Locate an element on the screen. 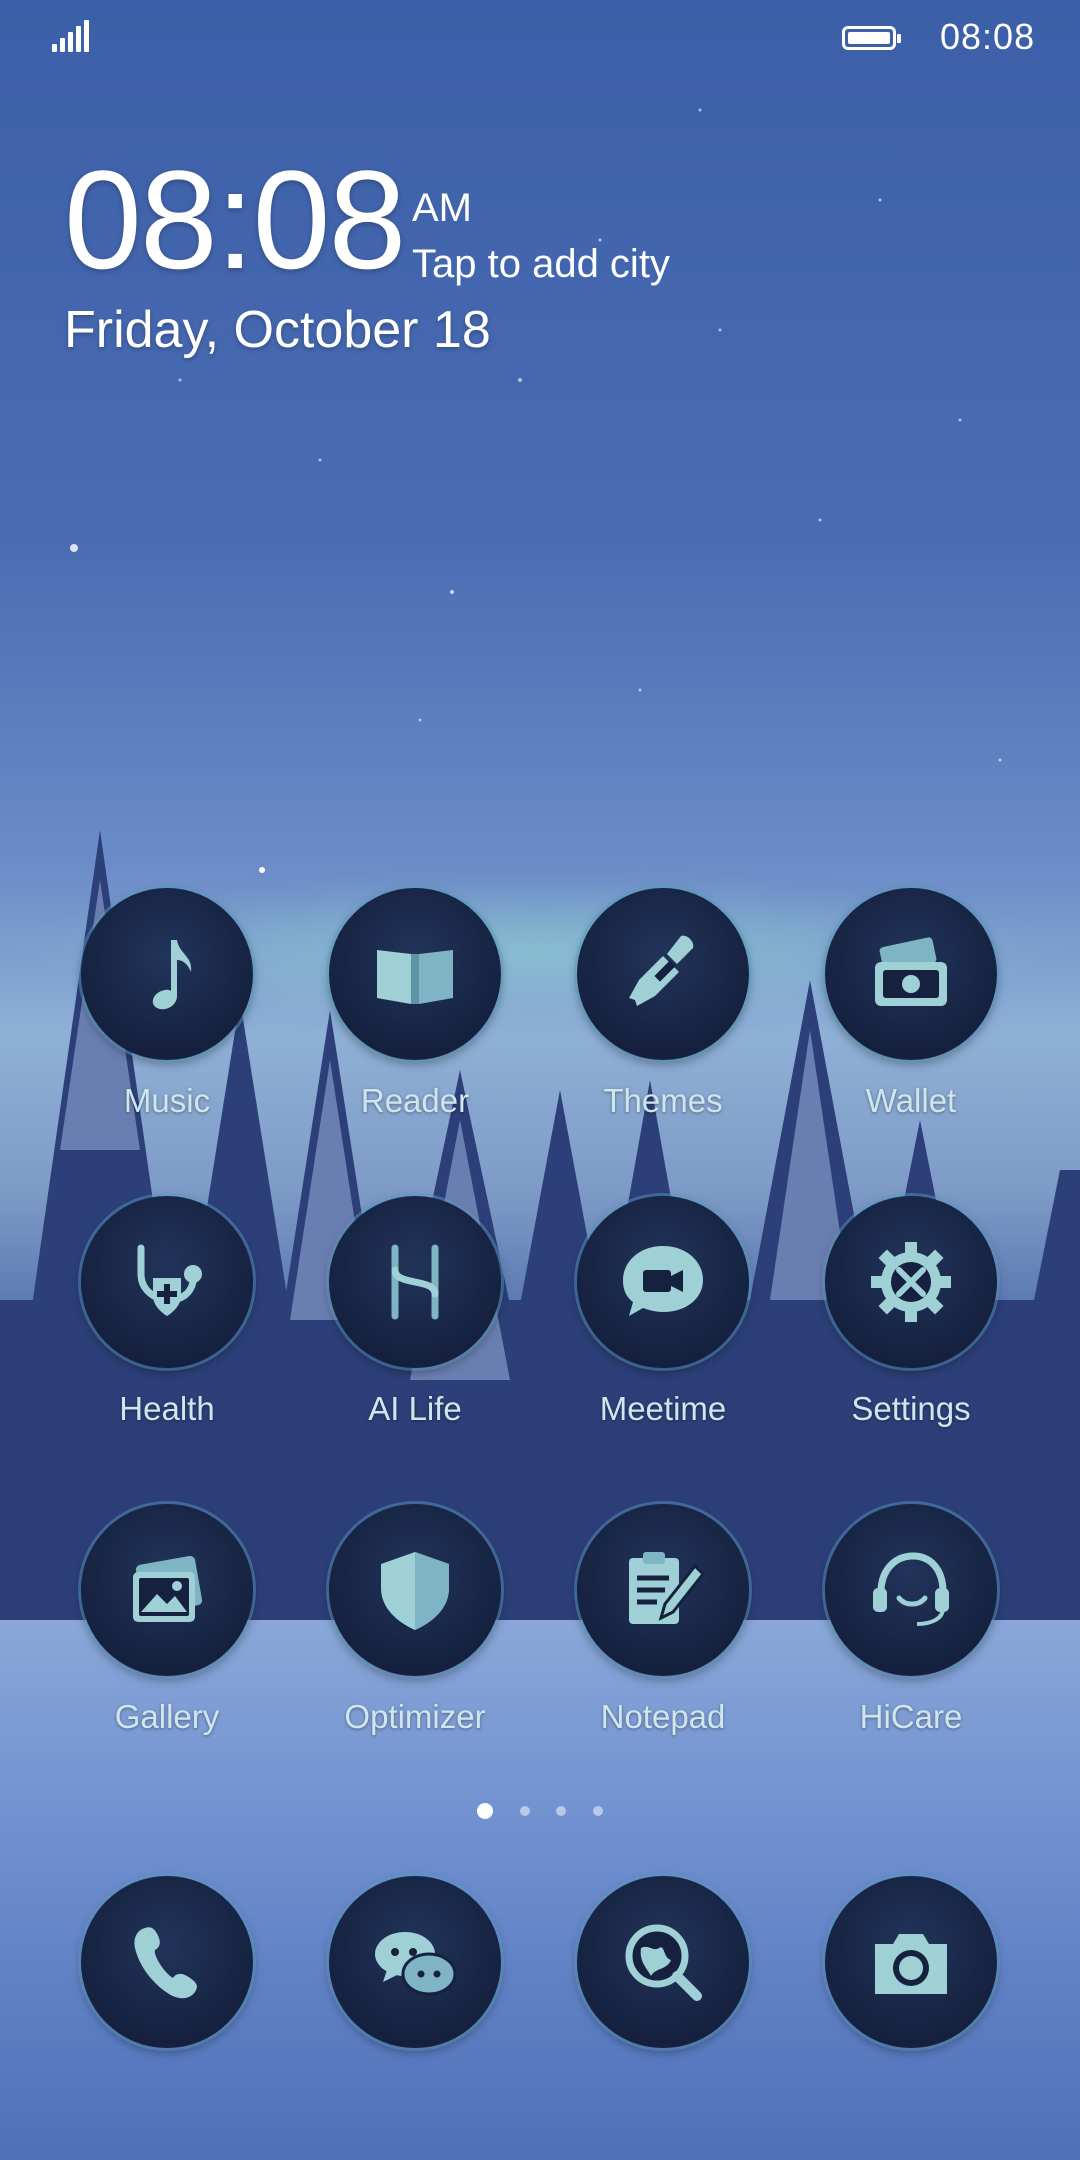 This screenshot has width=1080, height=2160. app-label: Settings is located at coordinates (911, 1408).